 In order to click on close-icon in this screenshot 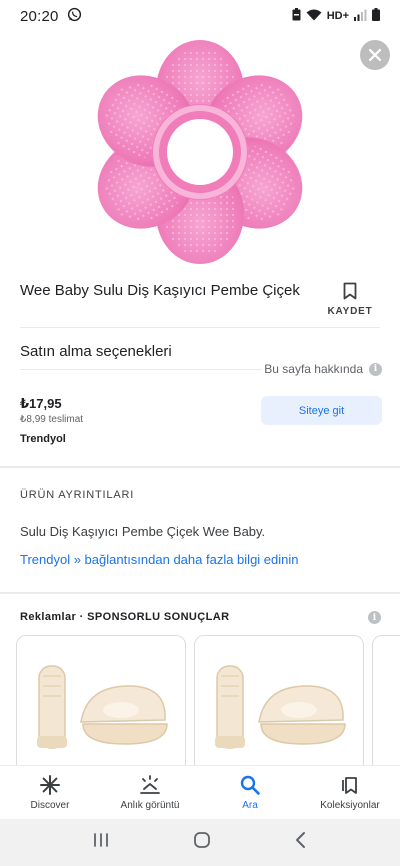, I will do `click(375, 55)`.